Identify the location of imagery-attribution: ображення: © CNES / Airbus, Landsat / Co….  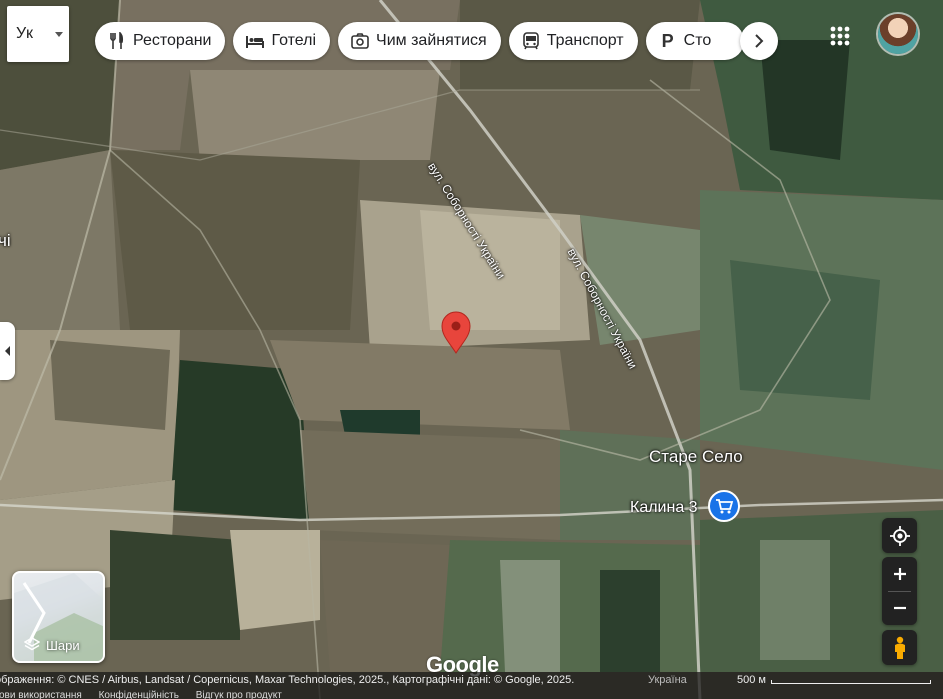
(287, 680).